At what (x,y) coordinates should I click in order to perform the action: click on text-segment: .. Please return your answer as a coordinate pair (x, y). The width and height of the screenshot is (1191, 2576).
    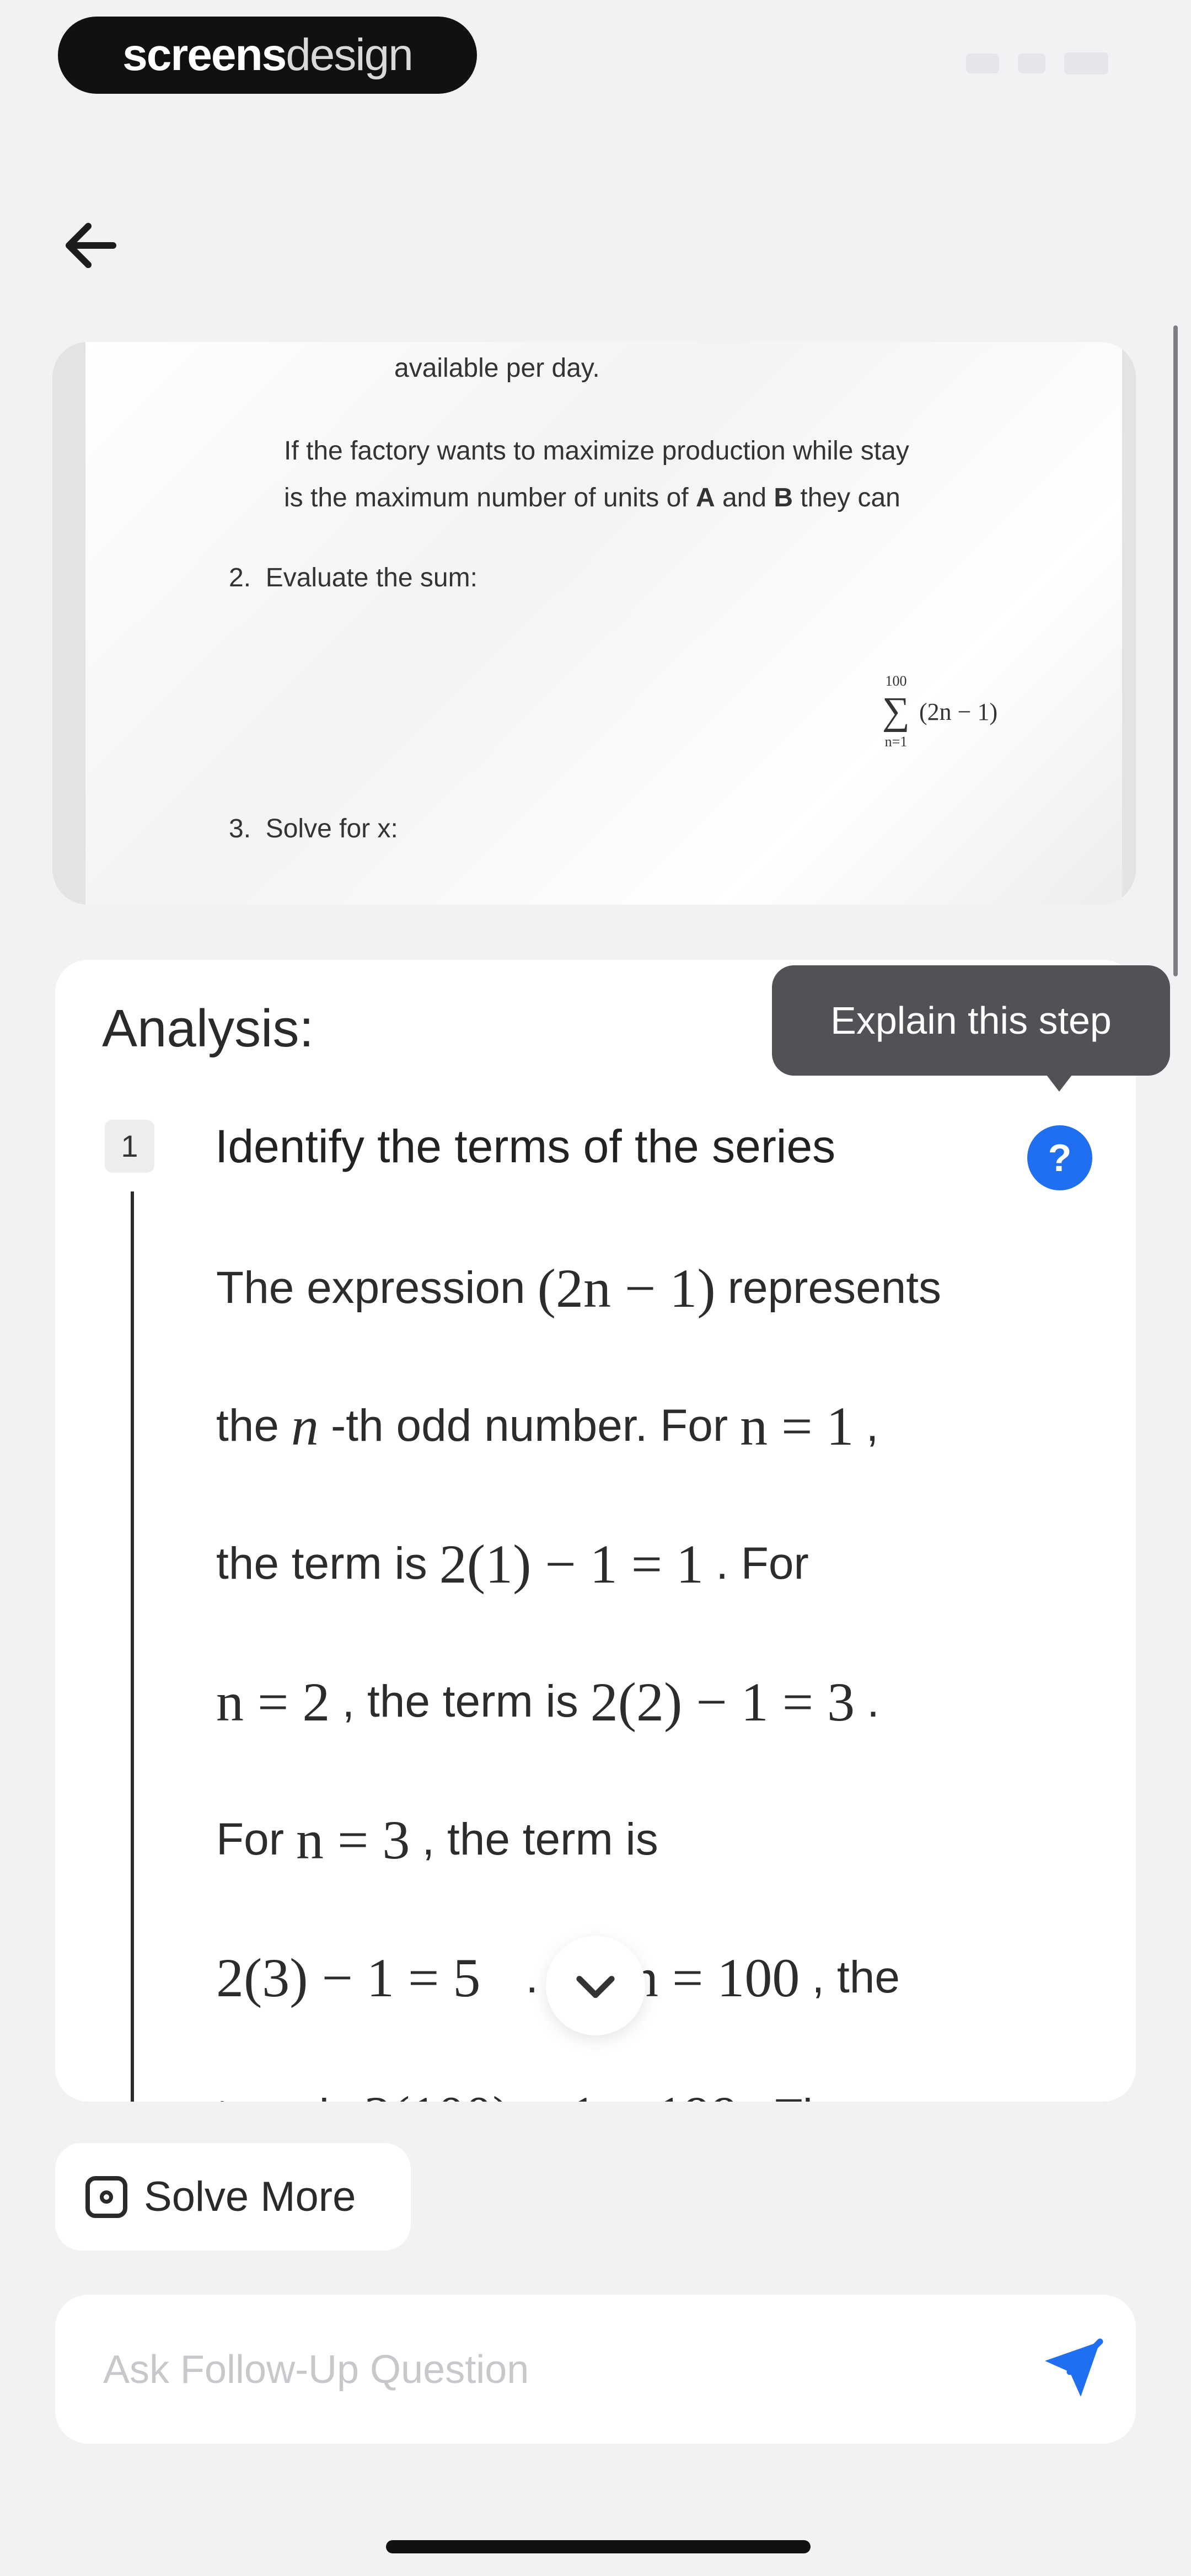
    Looking at the image, I should click on (873, 1701).